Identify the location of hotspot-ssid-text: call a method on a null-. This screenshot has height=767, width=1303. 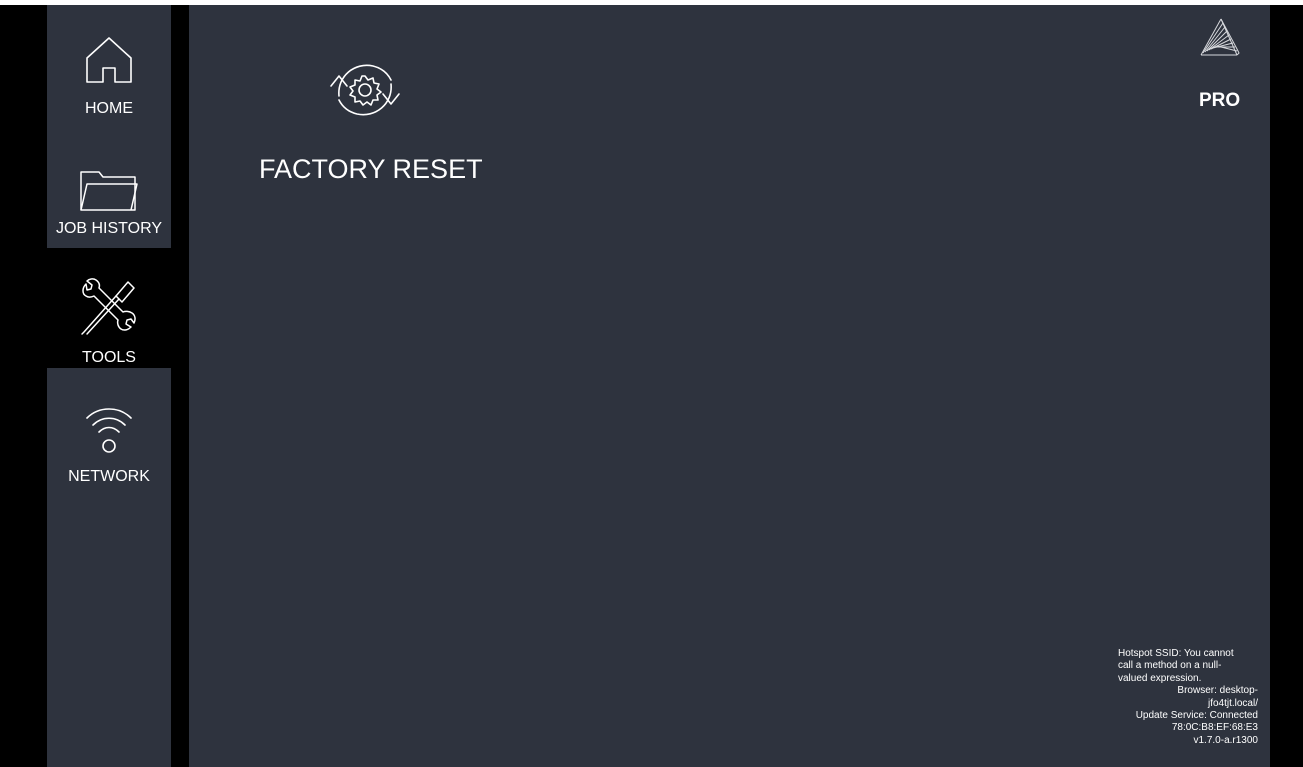
(1170, 666).